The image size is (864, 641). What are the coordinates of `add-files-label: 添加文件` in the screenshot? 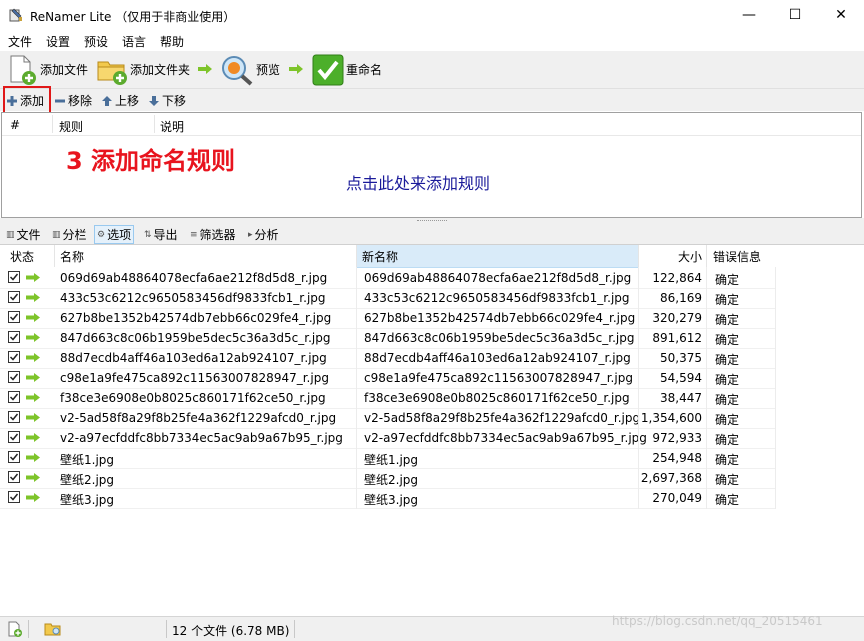 It's located at (64, 70).